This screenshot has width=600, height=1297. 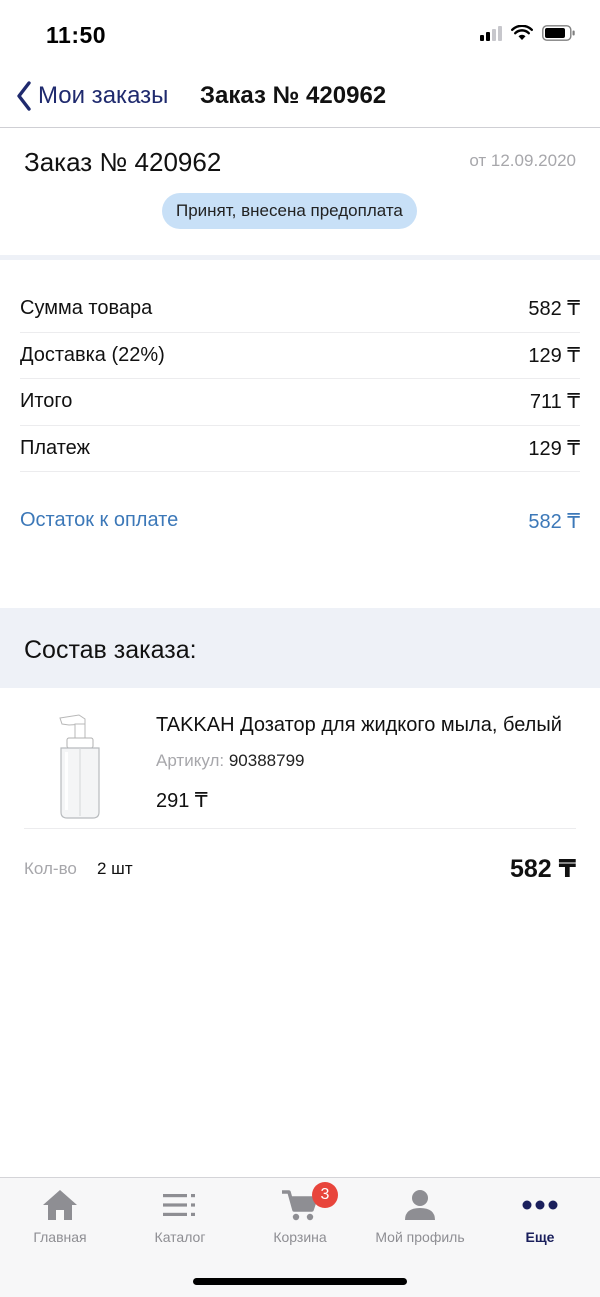 I want to click on tab-catalog: Каталог, so click(x=180, y=1218).